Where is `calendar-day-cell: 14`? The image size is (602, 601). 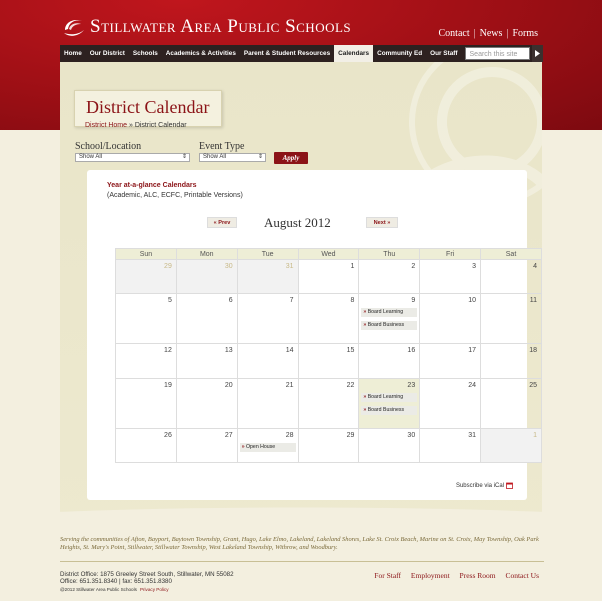
calendar-day-cell: 14 is located at coordinates (267, 361).